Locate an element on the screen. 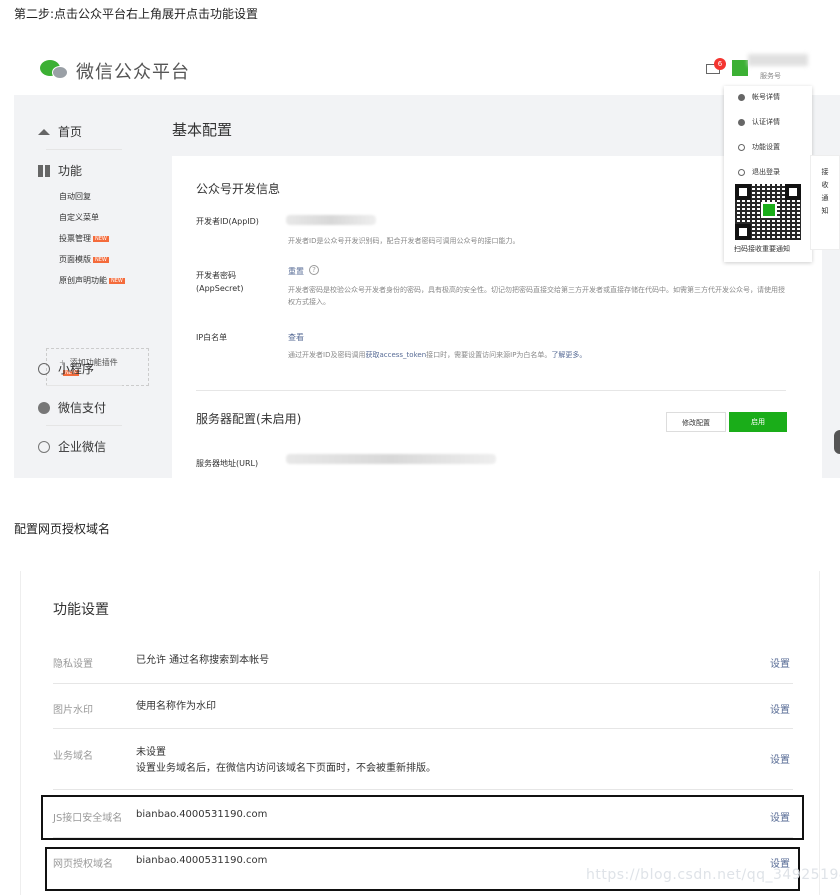 This screenshot has height=895, width=840. highlight-box-js-domain is located at coordinates (422, 817).